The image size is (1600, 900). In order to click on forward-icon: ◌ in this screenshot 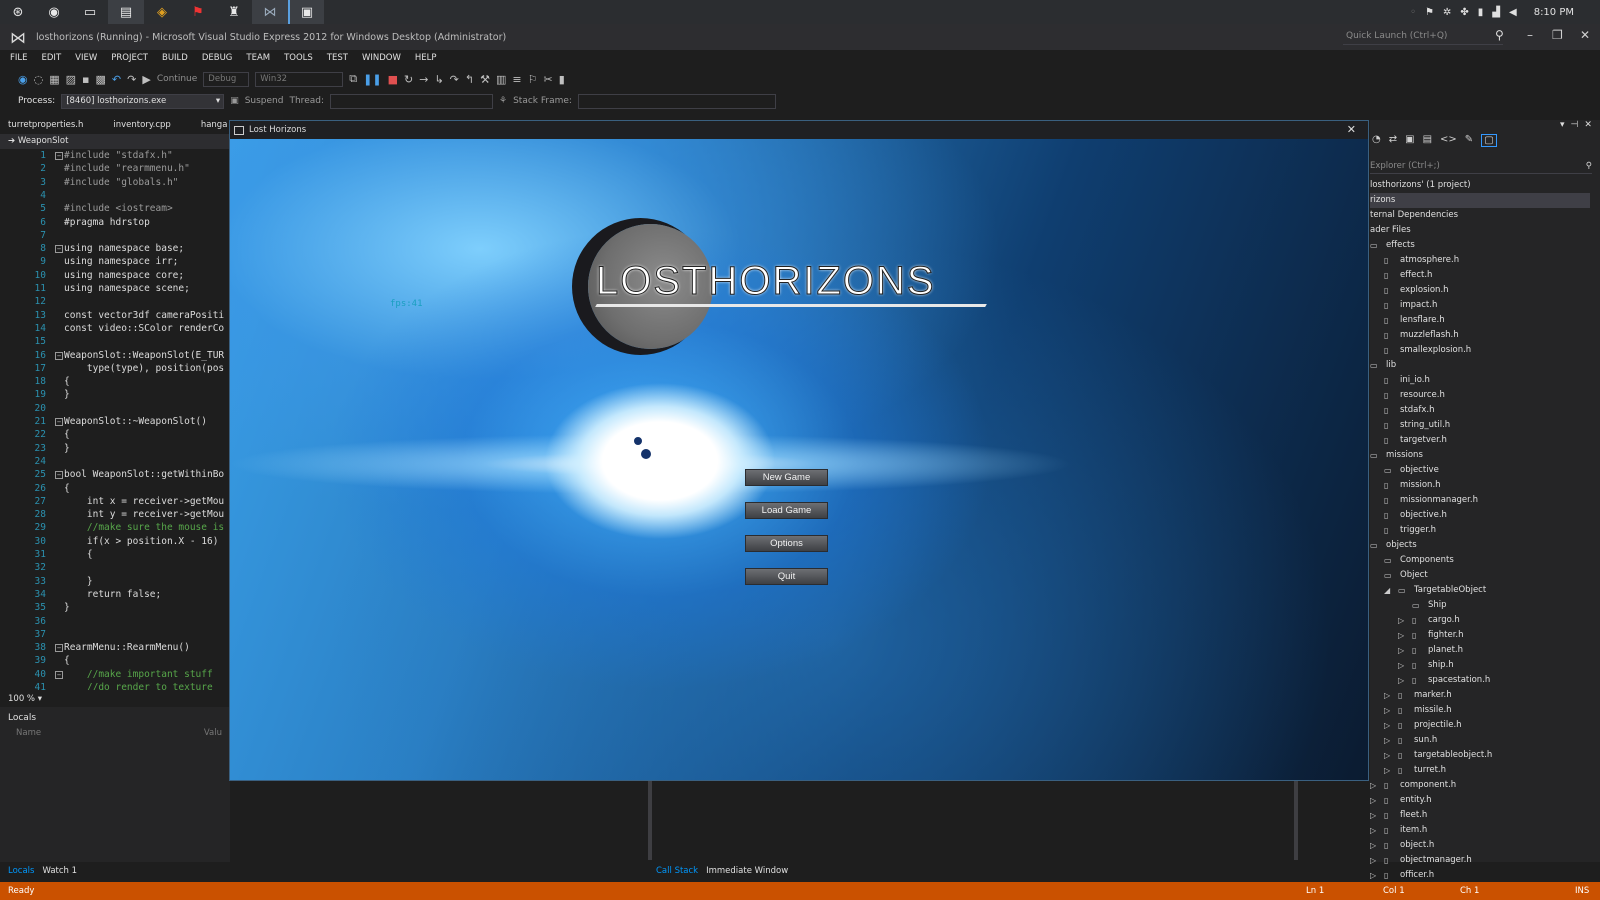, I will do `click(39, 79)`.